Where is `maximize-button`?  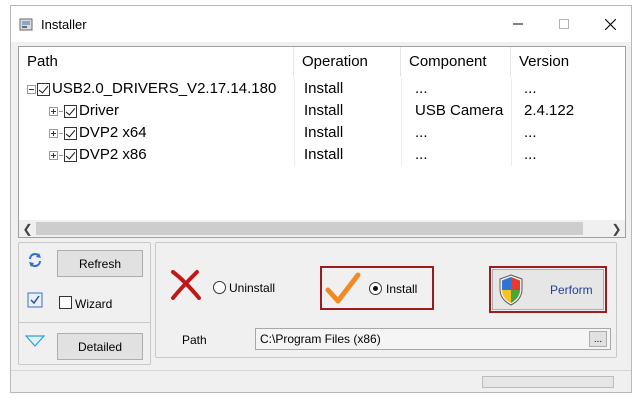 maximize-button is located at coordinates (564, 24).